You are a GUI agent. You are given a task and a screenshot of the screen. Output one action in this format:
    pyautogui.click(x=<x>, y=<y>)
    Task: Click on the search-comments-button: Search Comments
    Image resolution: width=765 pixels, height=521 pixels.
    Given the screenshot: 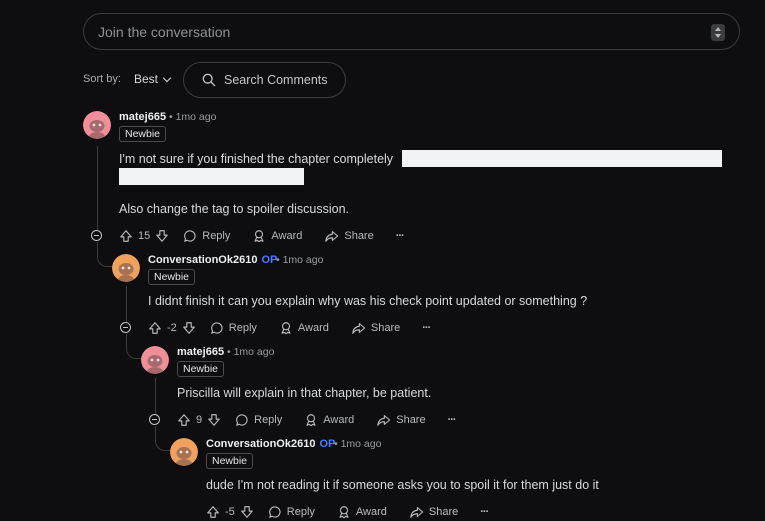 What is the action you would take?
    pyautogui.click(x=264, y=80)
    